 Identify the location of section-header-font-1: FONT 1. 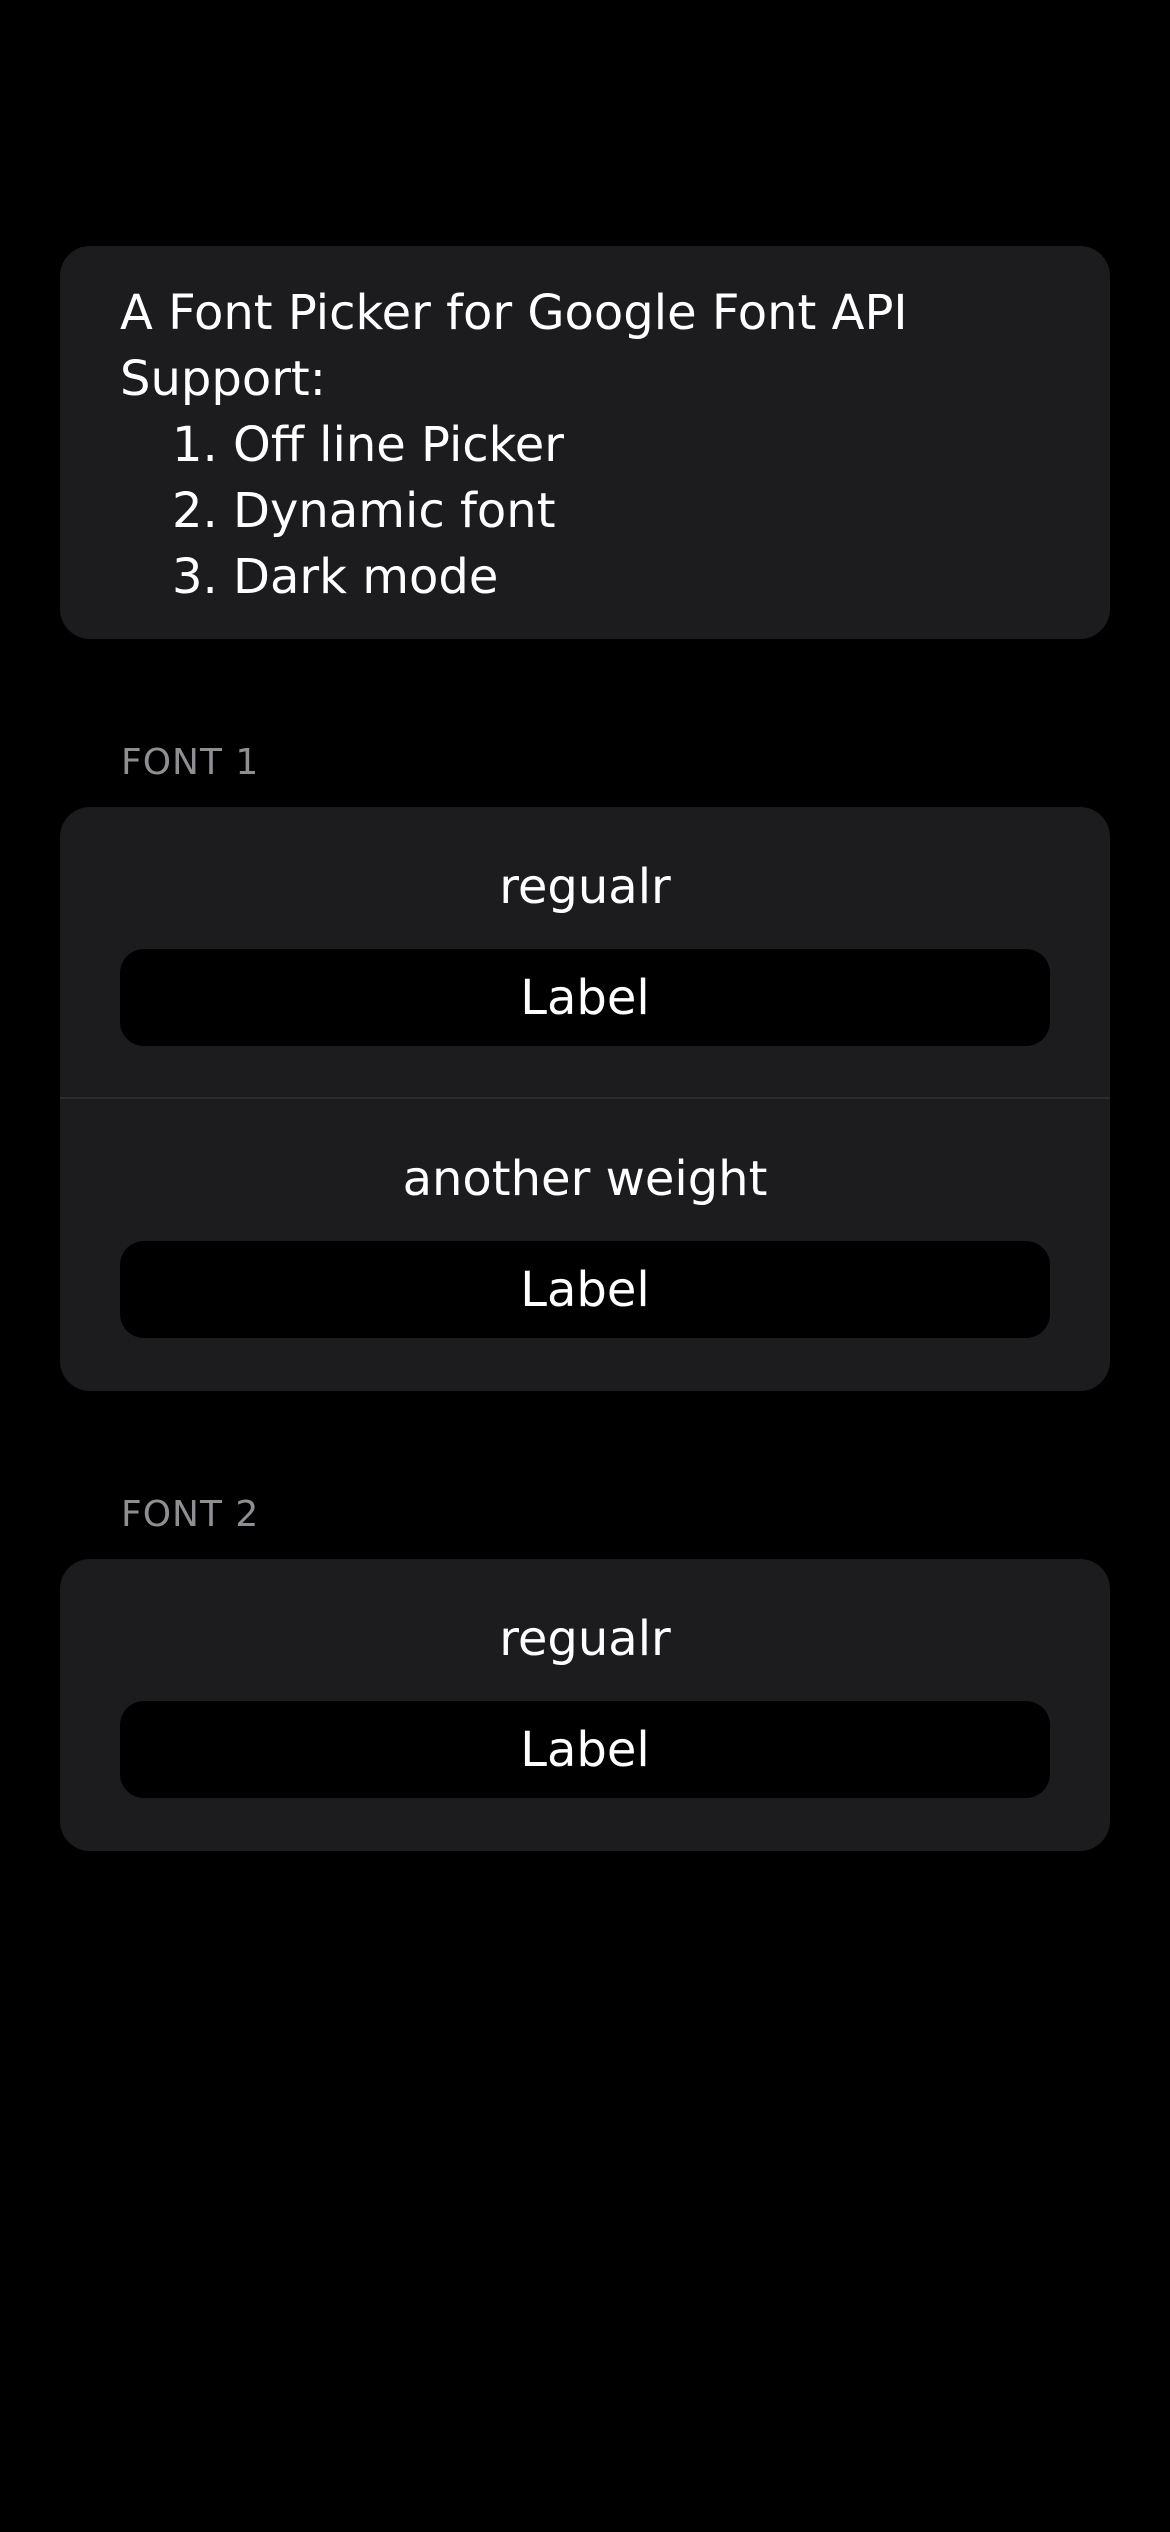
(190, 762).